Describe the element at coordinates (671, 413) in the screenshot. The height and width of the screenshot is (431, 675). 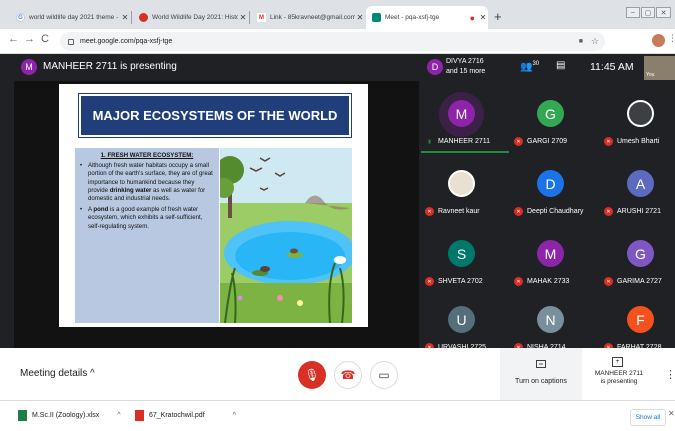
I see `close-downloads-icon: ✕` at that location.